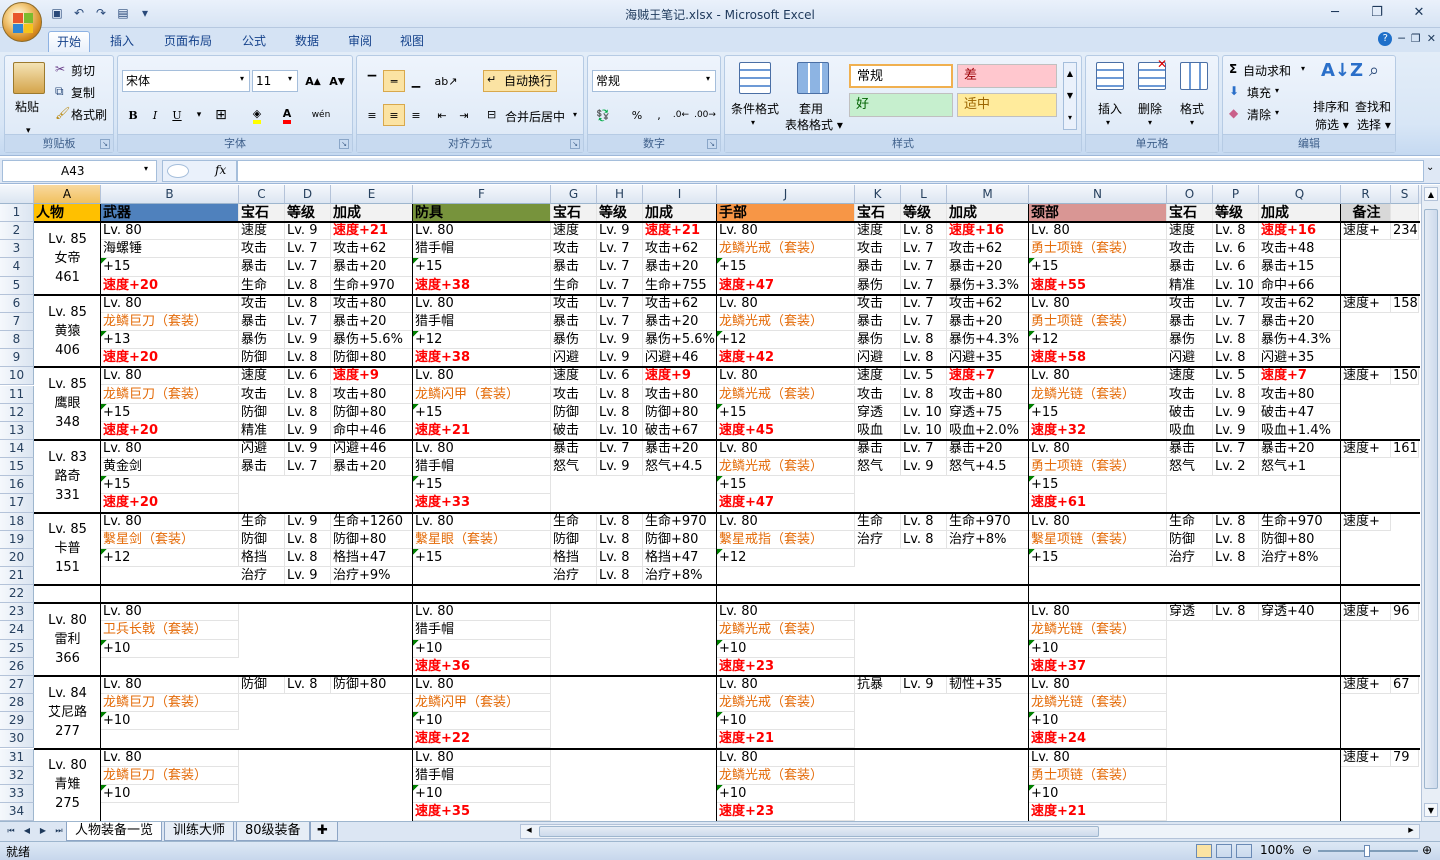  Describe the element at coordinates (308, 449) in the screenshot. I see `cell-D14: Lv. 9` at that location.